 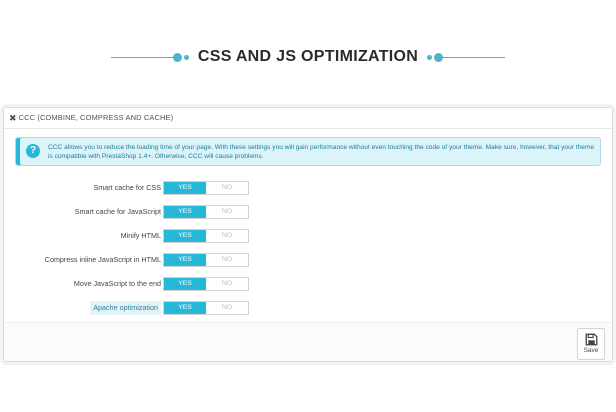 I want to click on floppy-disk-icon, so click(x=591, y=339).